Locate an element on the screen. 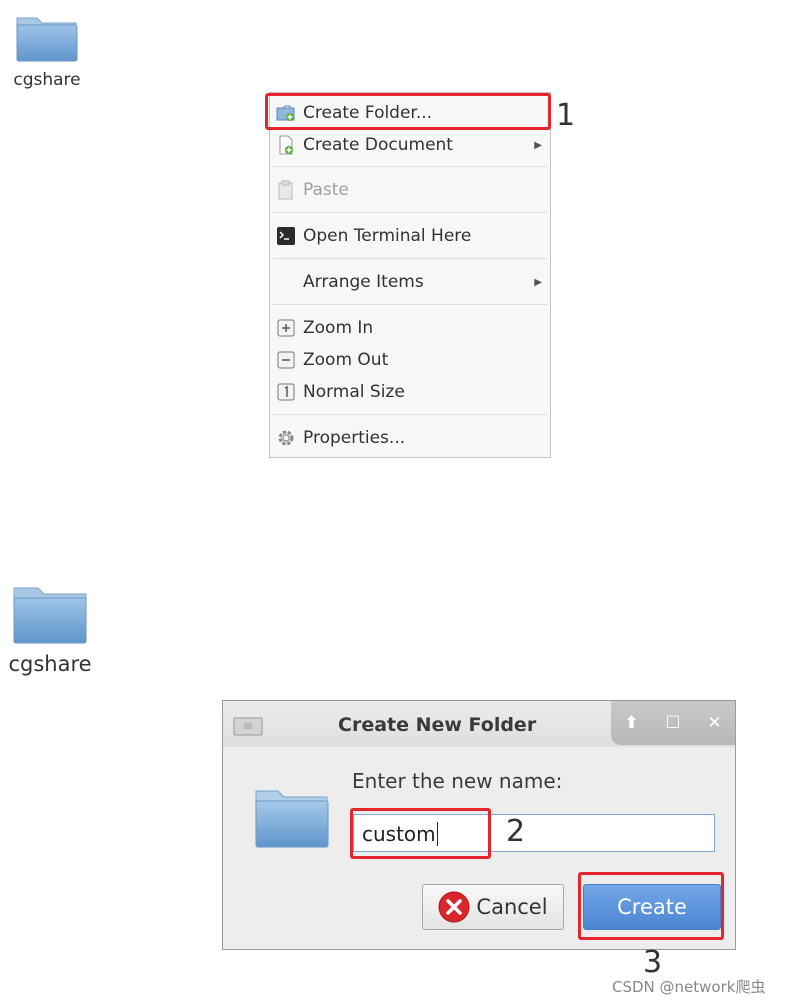 The image size is (800, 1005). menu-item-label: Open Terminal Here is located at coordinates (387, 236).